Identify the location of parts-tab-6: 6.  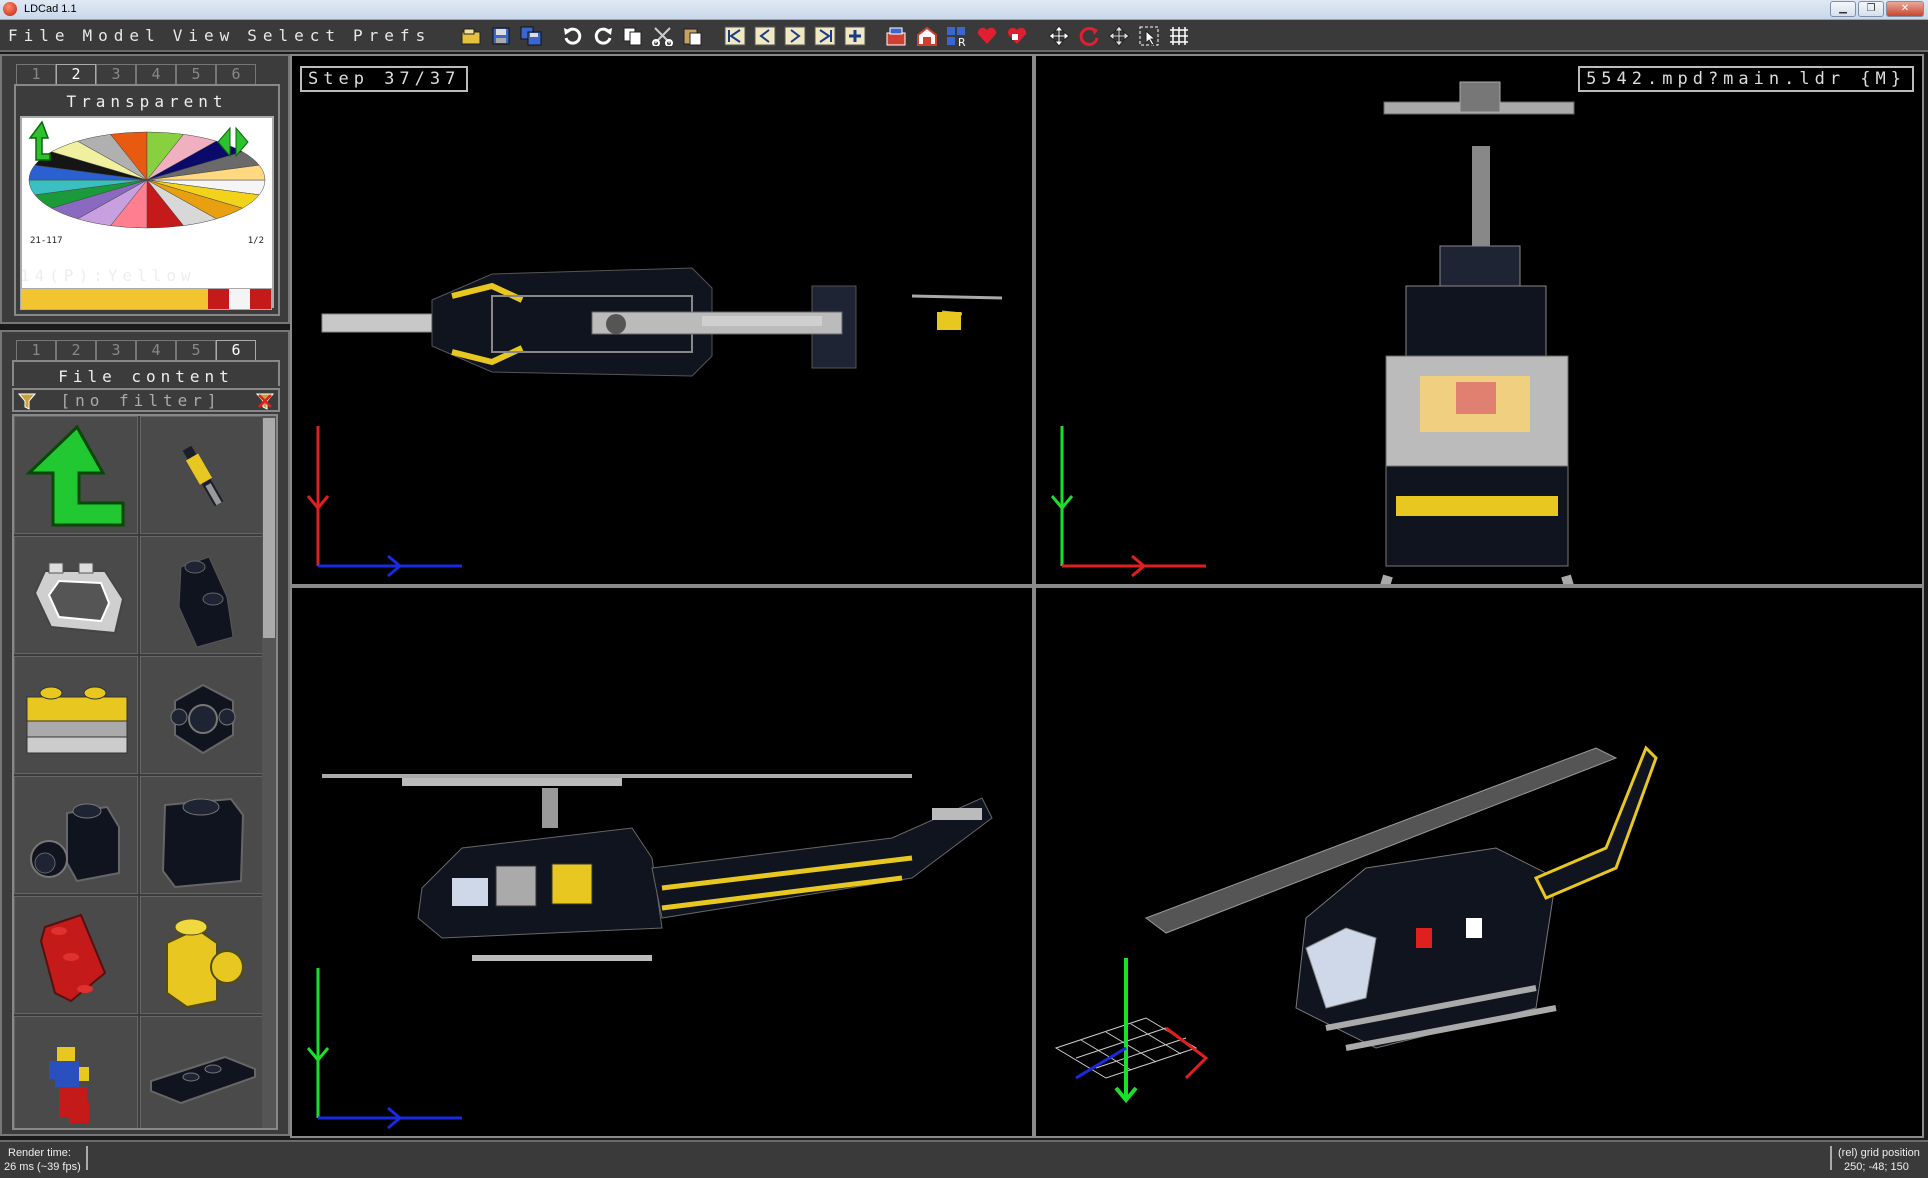
(236, 350).